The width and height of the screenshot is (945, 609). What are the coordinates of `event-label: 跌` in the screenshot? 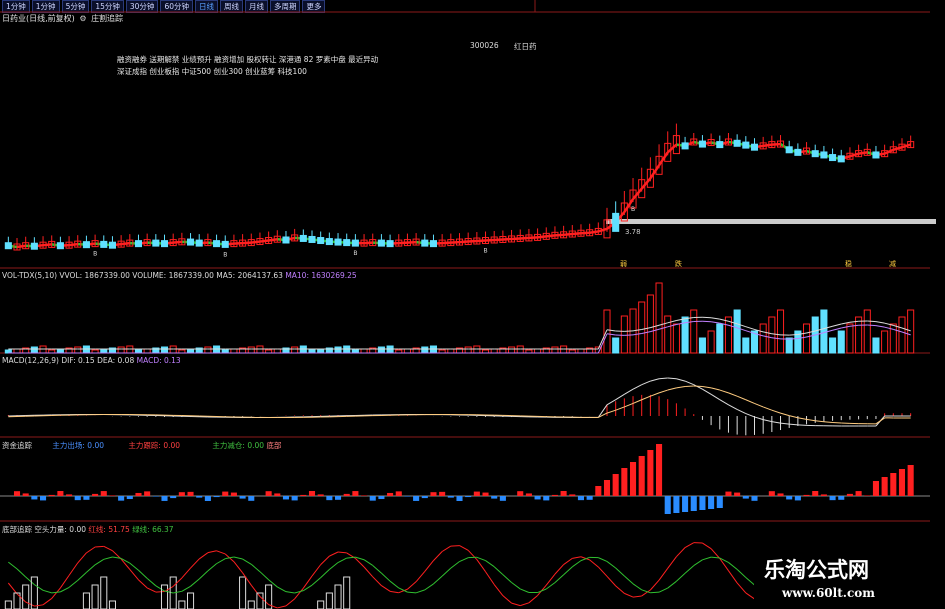 It's located at (678, 263).